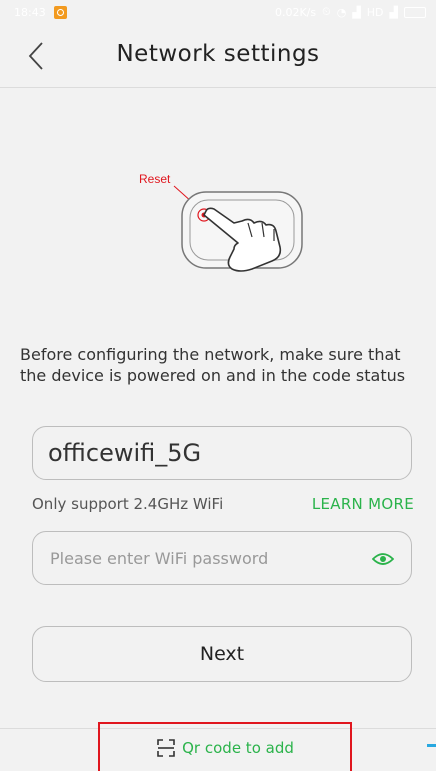 This screenshot has width=436, height=771. Describe the element at coordinates (375, 12) in the screenshot. I see `network-type: HD` at that location.